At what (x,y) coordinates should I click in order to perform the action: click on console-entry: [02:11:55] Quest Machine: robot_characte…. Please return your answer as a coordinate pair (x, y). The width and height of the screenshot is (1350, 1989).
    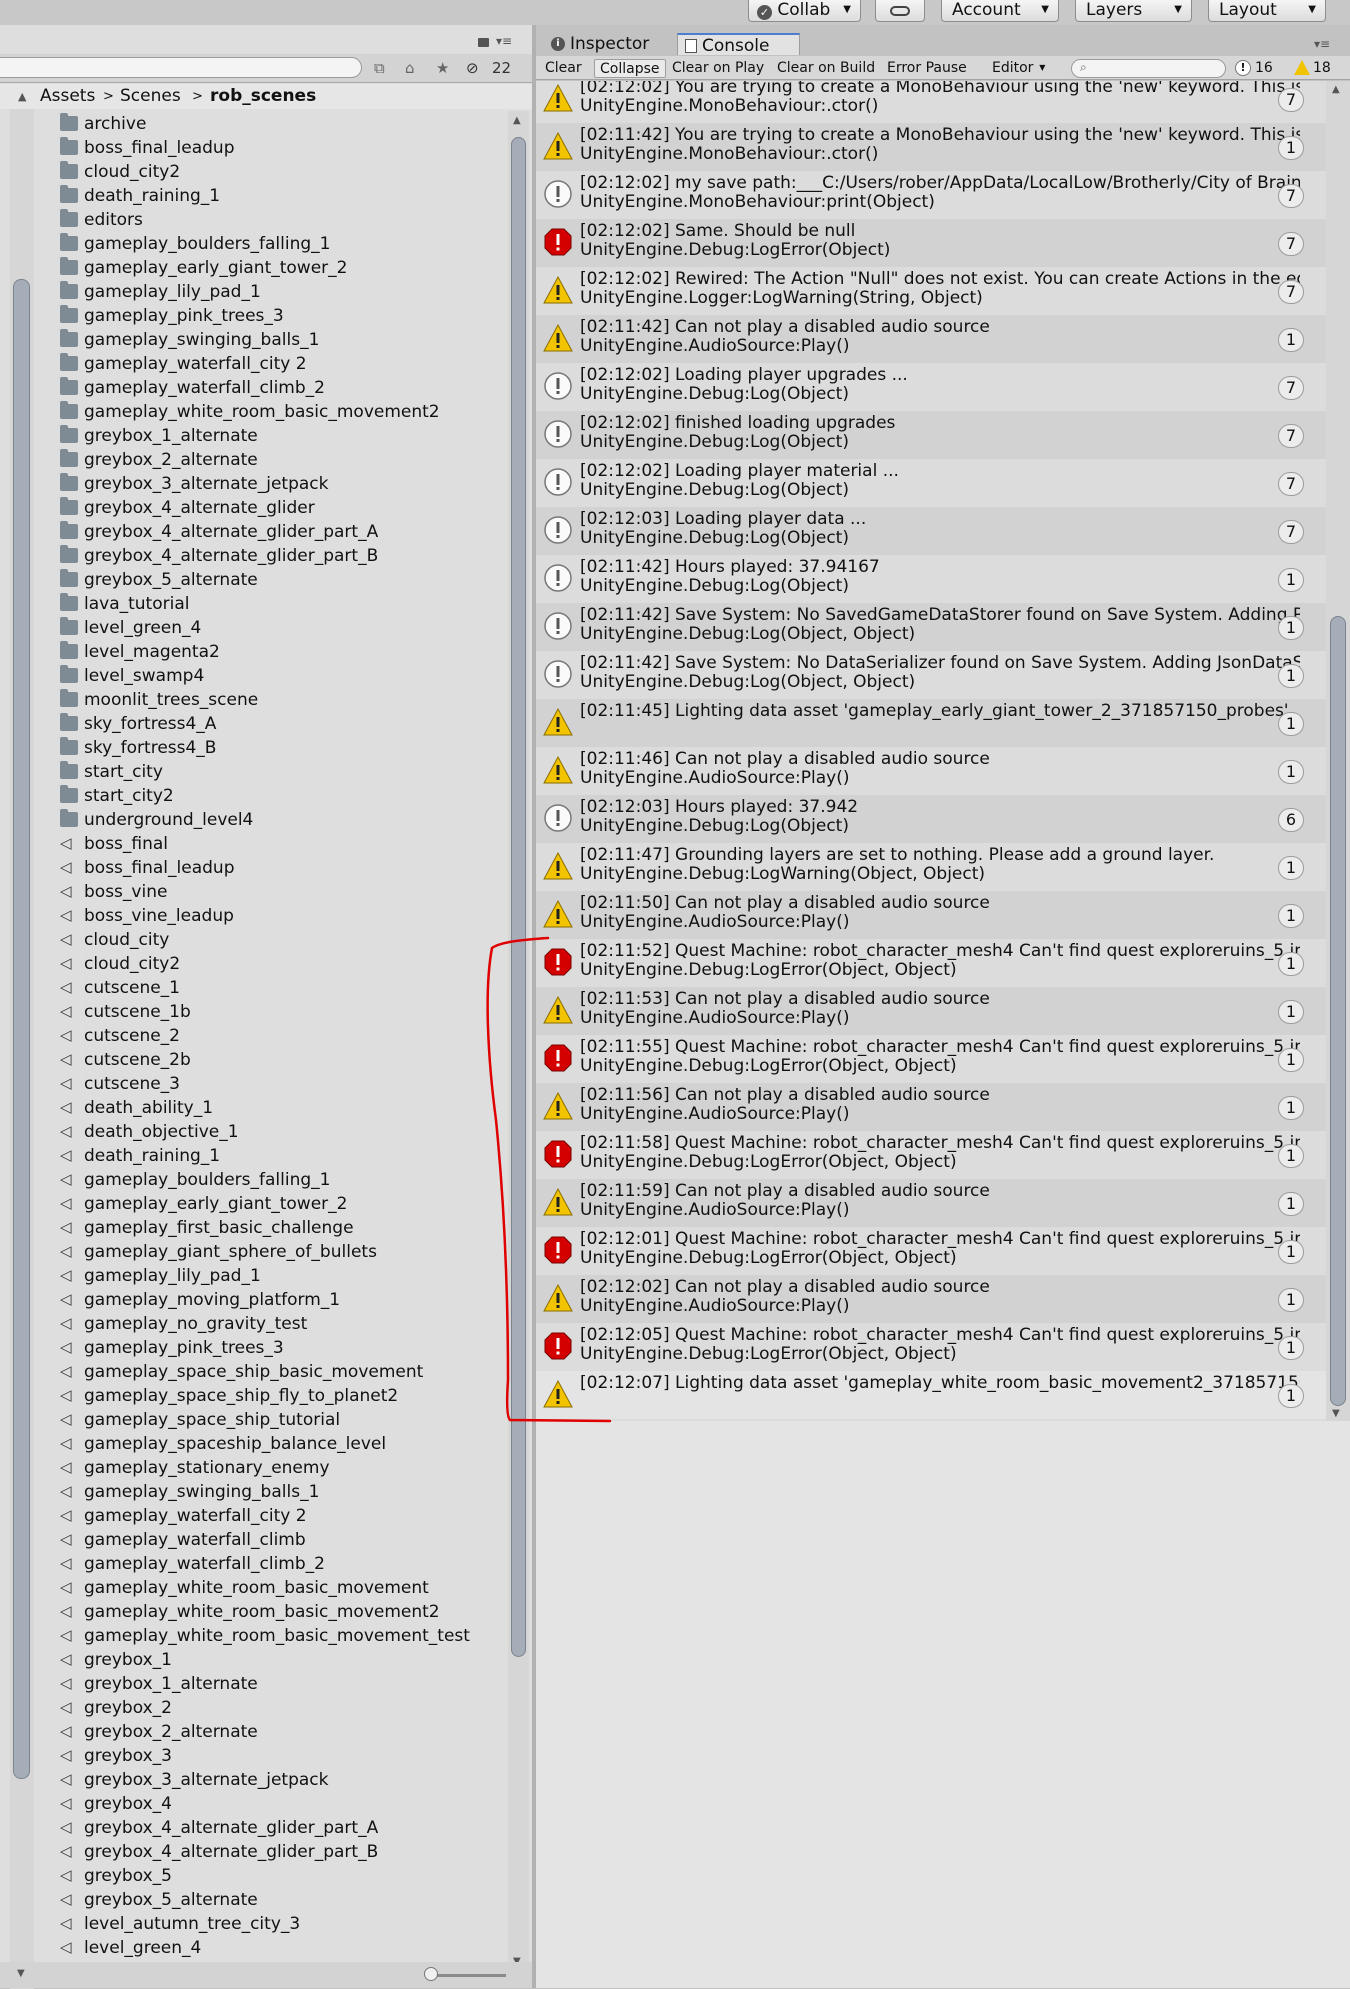
    Looking at the image, I should click on (931, 1059).